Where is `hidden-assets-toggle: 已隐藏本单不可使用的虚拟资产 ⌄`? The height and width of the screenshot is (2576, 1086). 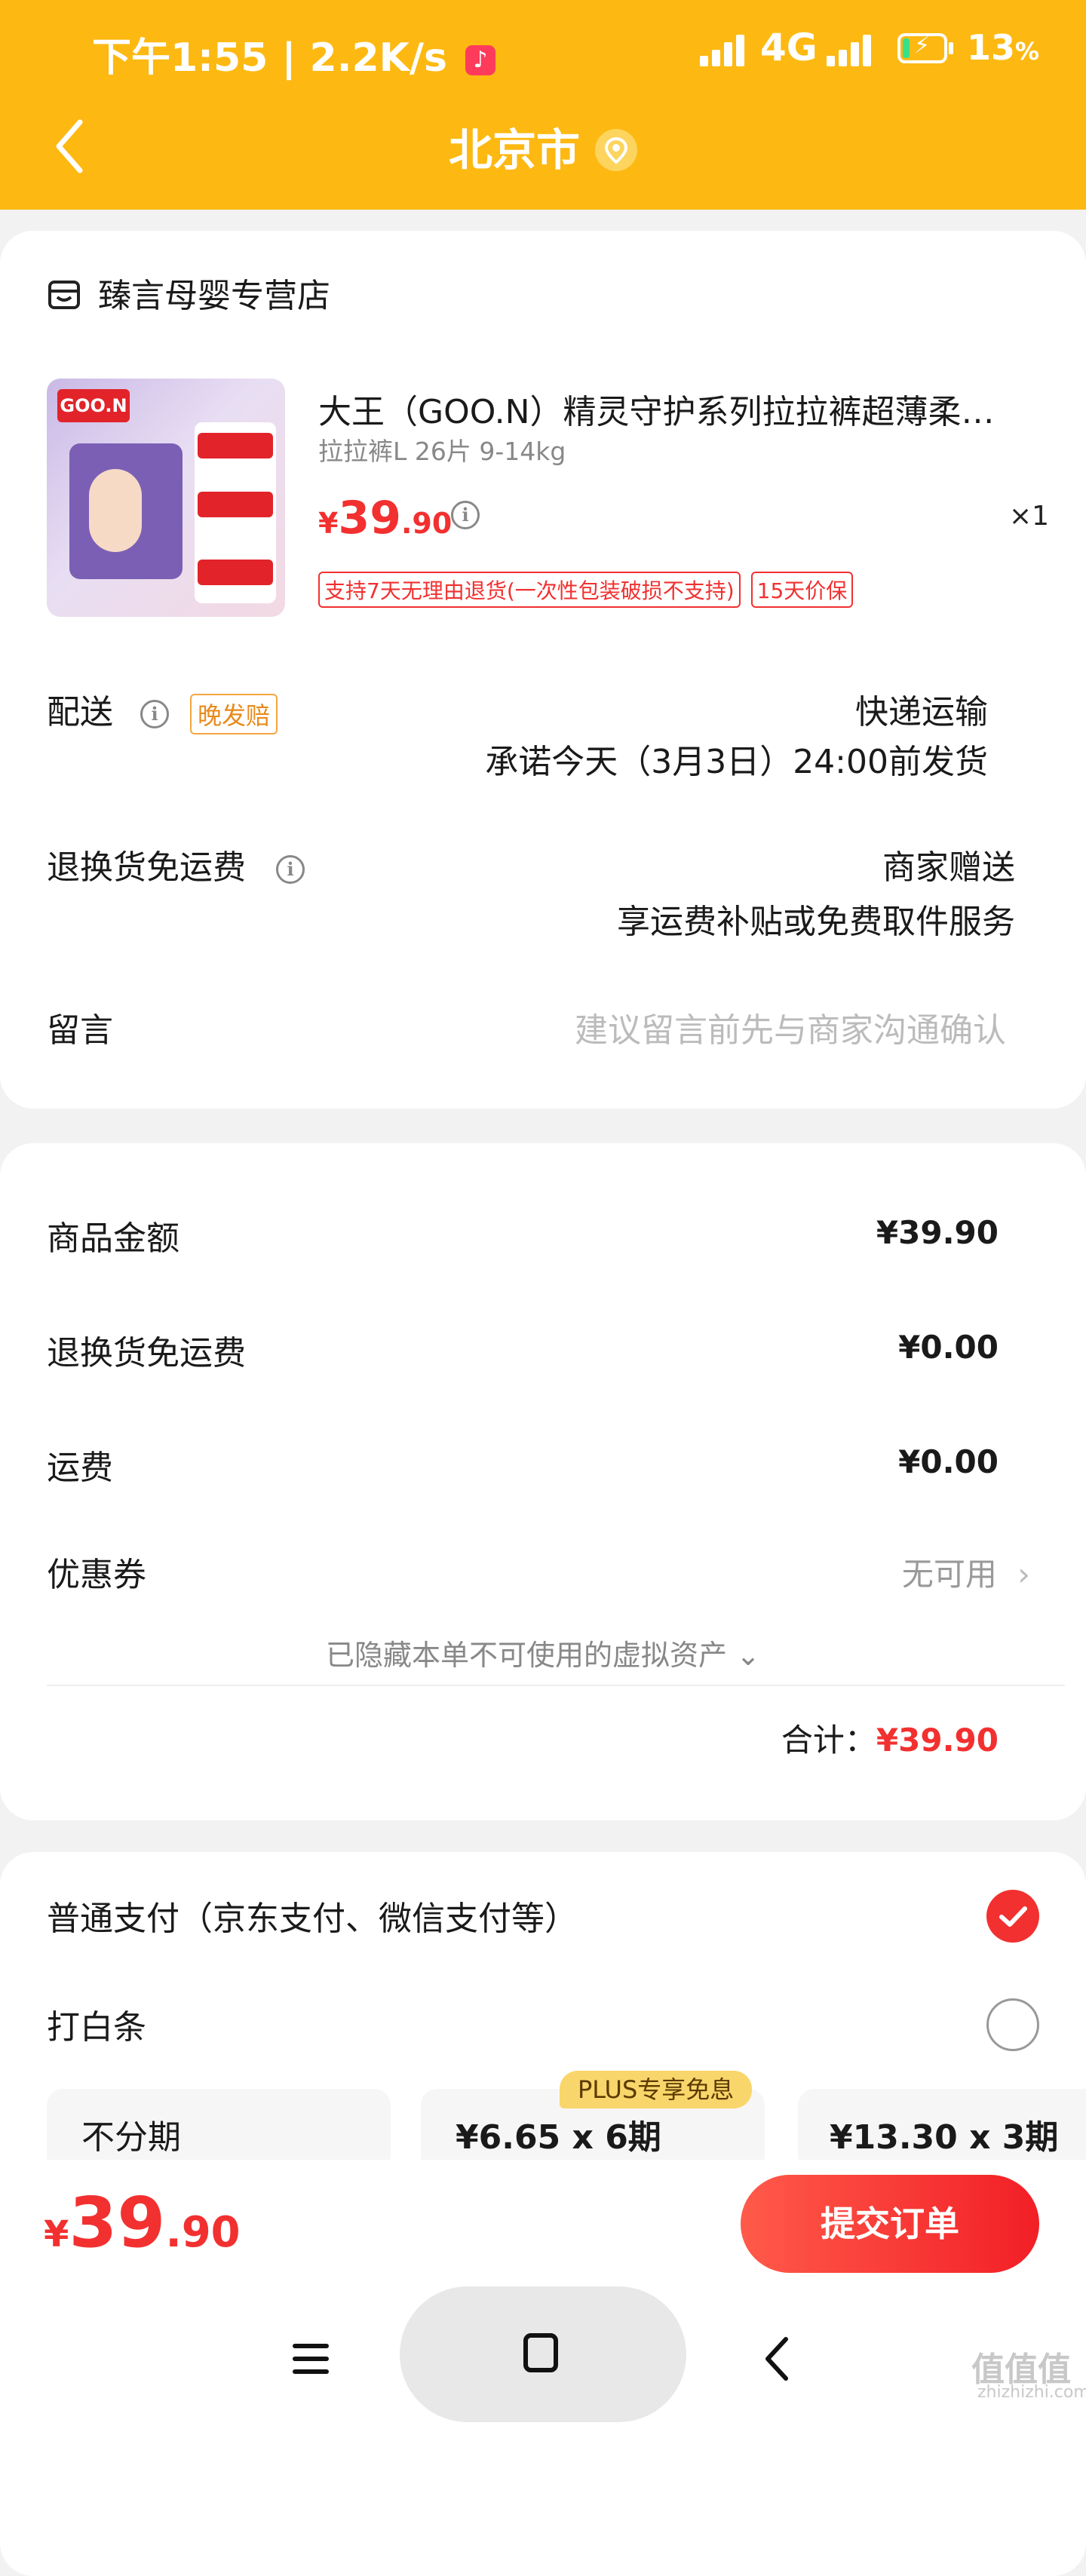
hidden-assets-toggle: 已隐藏本单不可使用的虚拟资产 ⌄ is located at coordinates (543, 1652).